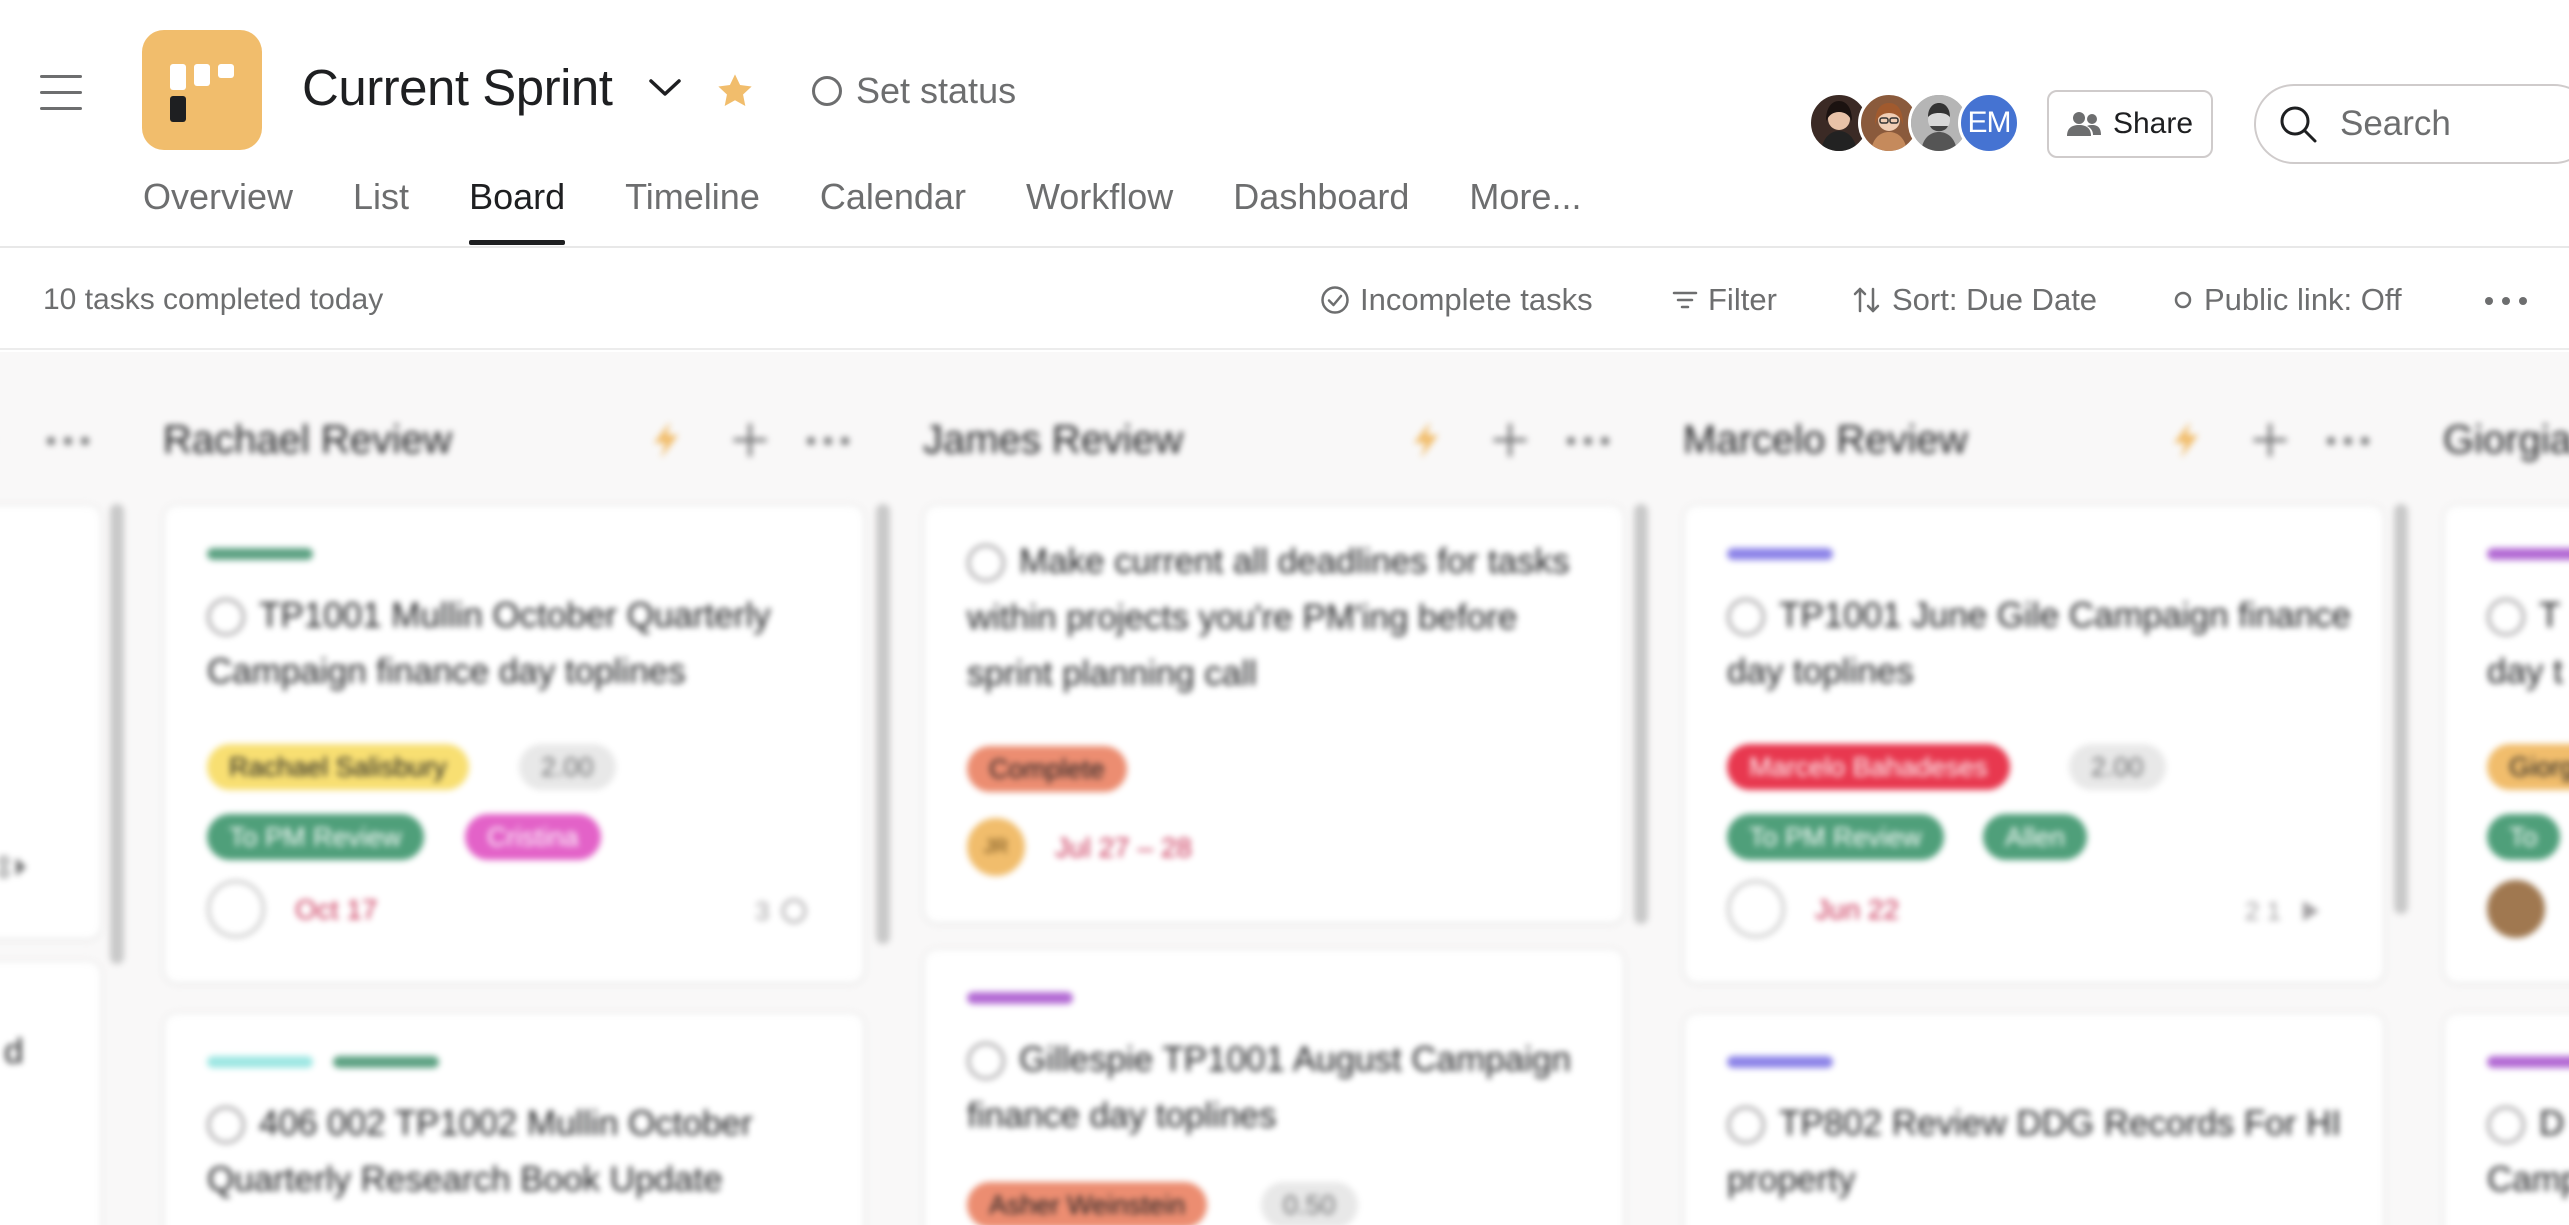 The height and width of the screenshot is (1225, 2569). I want to click on tag-pill: Cristina, so click(533, 837).